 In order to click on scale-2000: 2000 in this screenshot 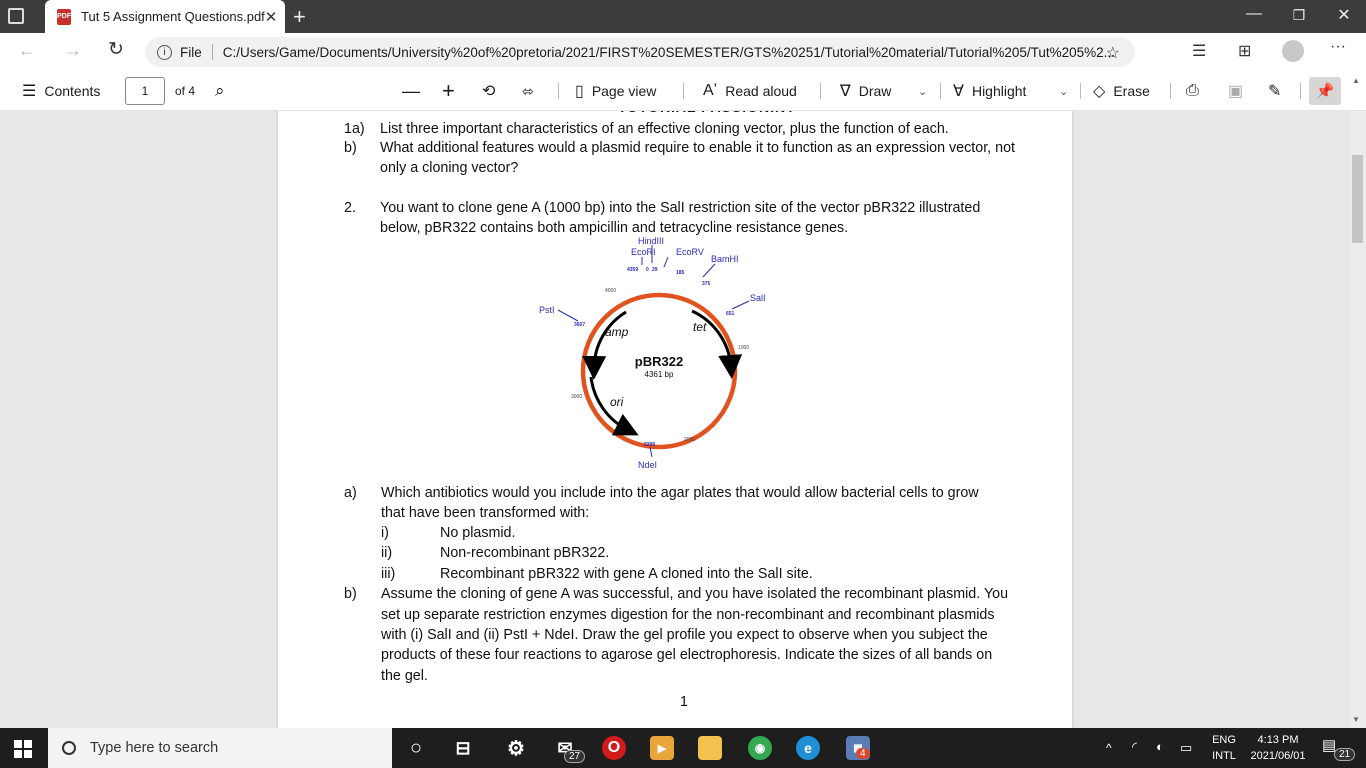, I will do `click(689, 440)`.